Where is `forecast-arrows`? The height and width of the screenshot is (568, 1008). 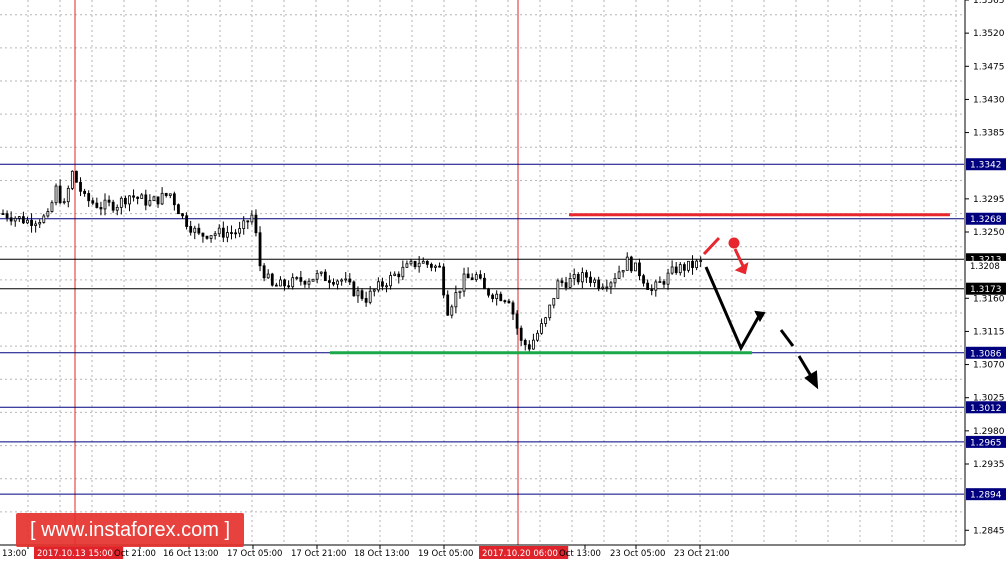 forecast-arrows is located at coordinates (760, 313).